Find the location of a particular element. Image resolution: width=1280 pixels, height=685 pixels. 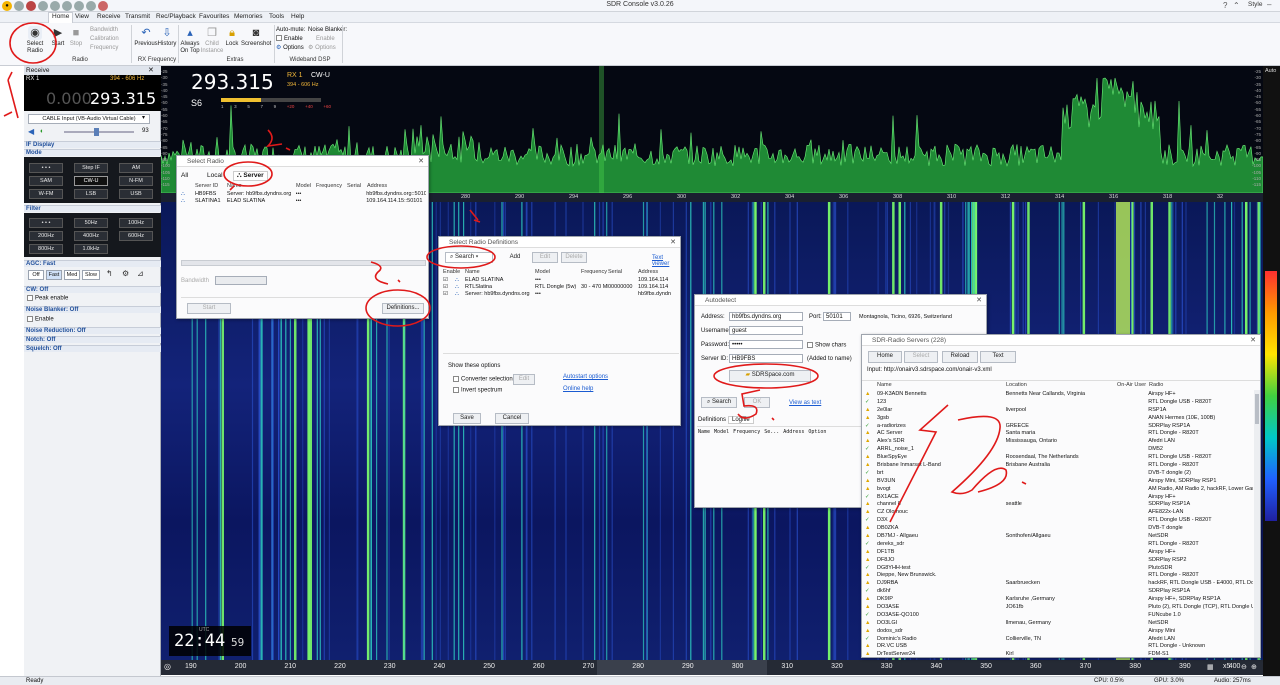

status-gpu: GPU: 3.0% is located at coordinates (1169, 681).